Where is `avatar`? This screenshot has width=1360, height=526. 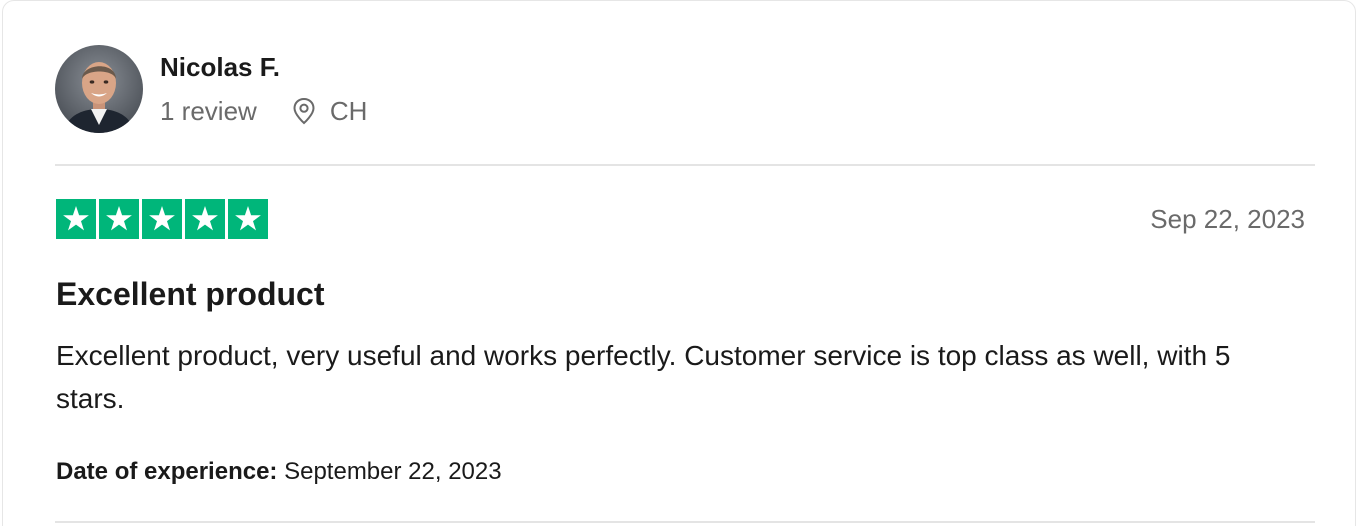 avatar is located at coordinates (99, 89).